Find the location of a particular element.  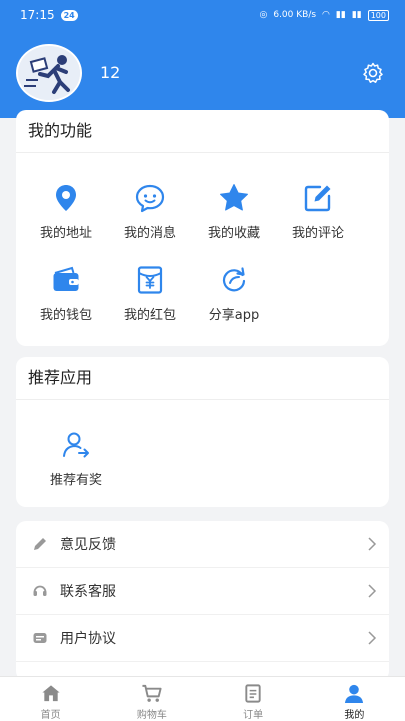

function-item-share: 分享app is located at coordinates (234, 293).